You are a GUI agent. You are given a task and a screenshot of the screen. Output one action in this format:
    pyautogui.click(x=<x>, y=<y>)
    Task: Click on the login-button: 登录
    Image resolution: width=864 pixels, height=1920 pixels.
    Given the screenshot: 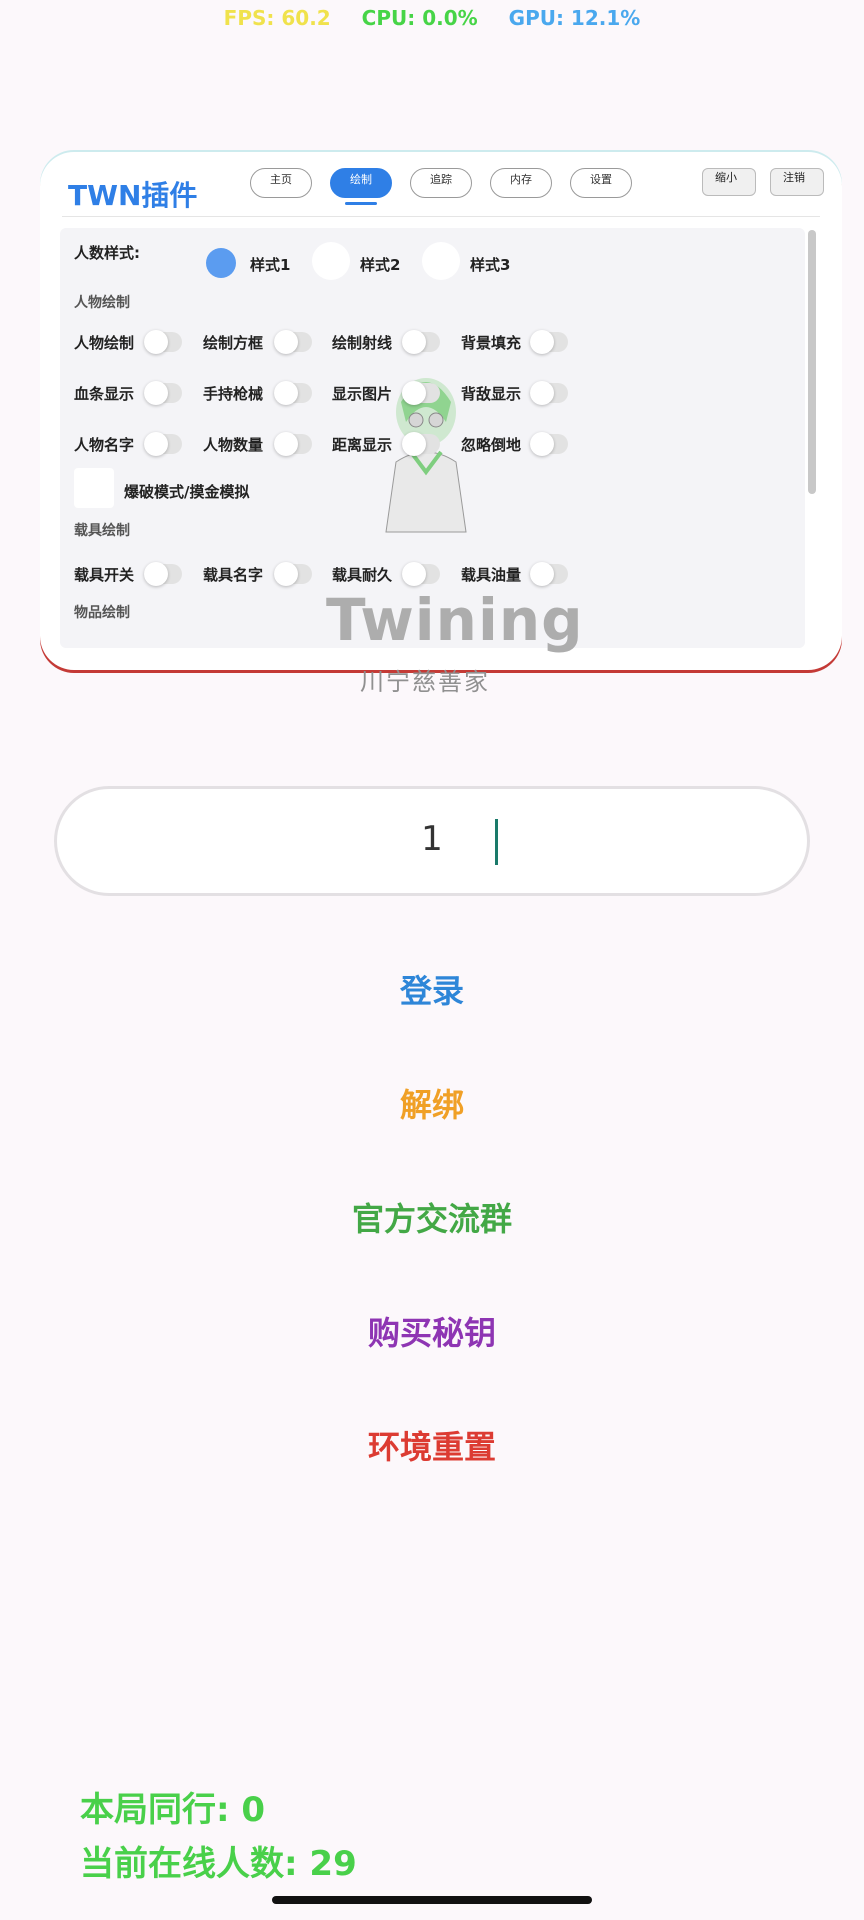 What is the action you would take?
    pyautogui.click(x=432, y=989)
    